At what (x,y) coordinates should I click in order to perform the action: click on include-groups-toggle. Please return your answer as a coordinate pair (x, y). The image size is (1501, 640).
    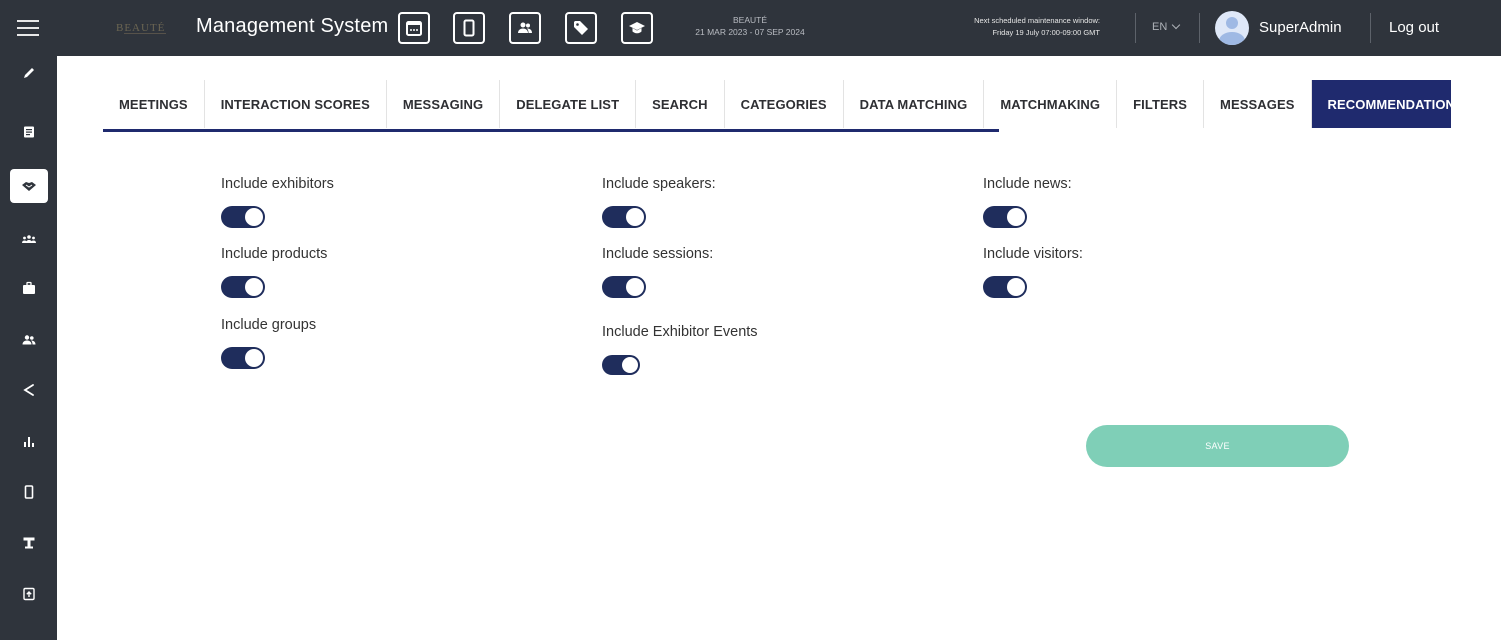
    Looking at the image, I should click on (243, 358).